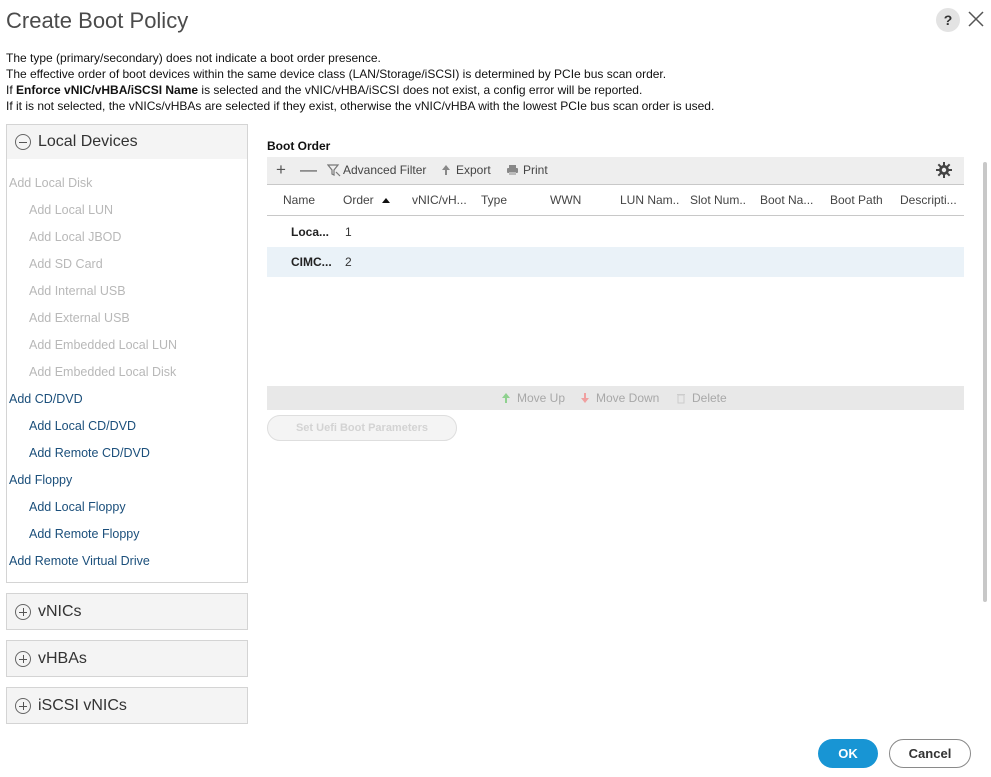  Describe the element at coordinates (89, 453) in the screenshot. I see `add-remote-cd-dvd-link: Add Remote CD/DVD` at that location.